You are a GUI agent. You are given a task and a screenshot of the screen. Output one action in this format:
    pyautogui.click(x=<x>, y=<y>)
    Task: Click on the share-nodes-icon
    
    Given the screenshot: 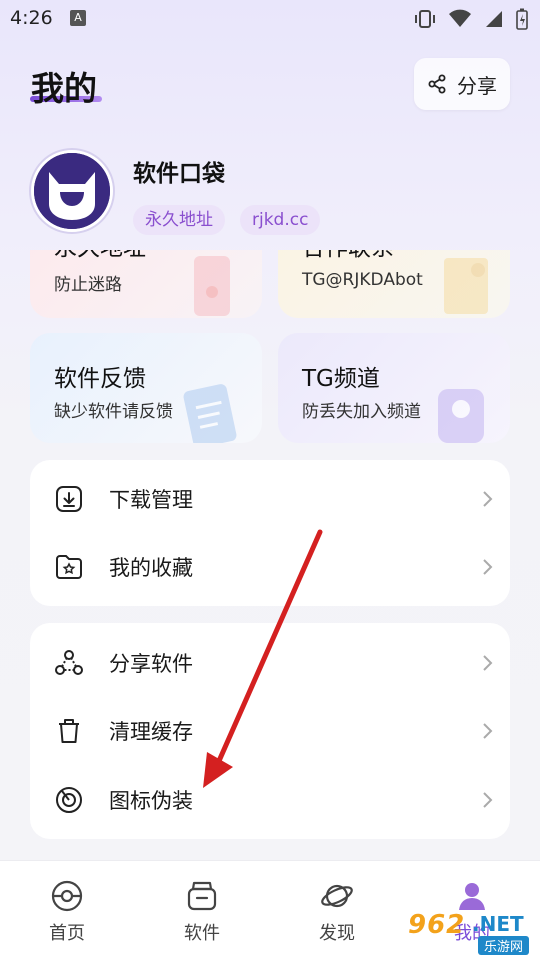 What is the action you would take?
    pyautogui.click(x=69, y=662)
    